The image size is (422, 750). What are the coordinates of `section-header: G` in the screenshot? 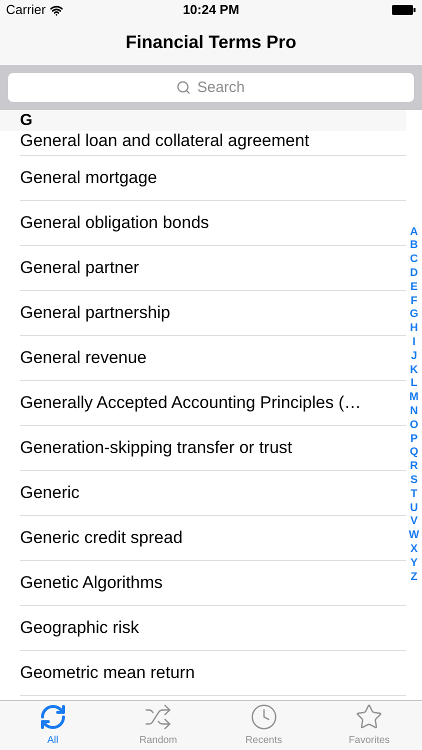 It's located at (203, 120).